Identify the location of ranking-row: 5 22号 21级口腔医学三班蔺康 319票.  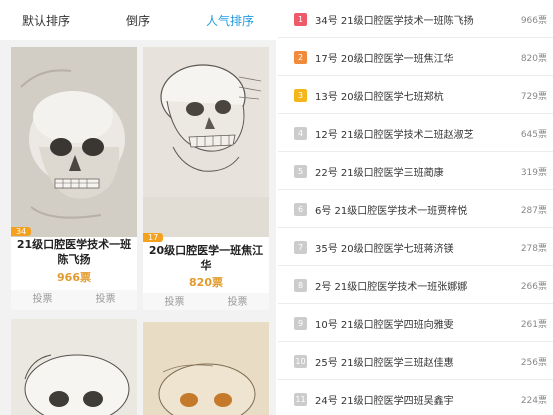
(415, 171).